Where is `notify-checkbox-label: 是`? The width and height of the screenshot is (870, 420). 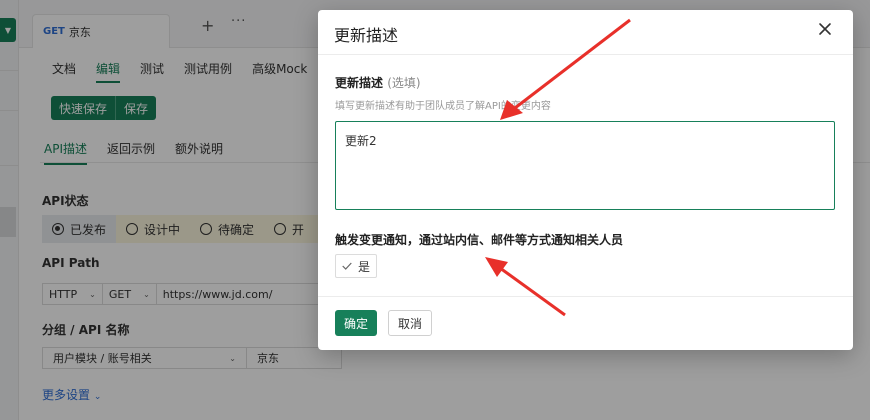
notify-checkbox-label: 是 is located at coordinates (364, 266).